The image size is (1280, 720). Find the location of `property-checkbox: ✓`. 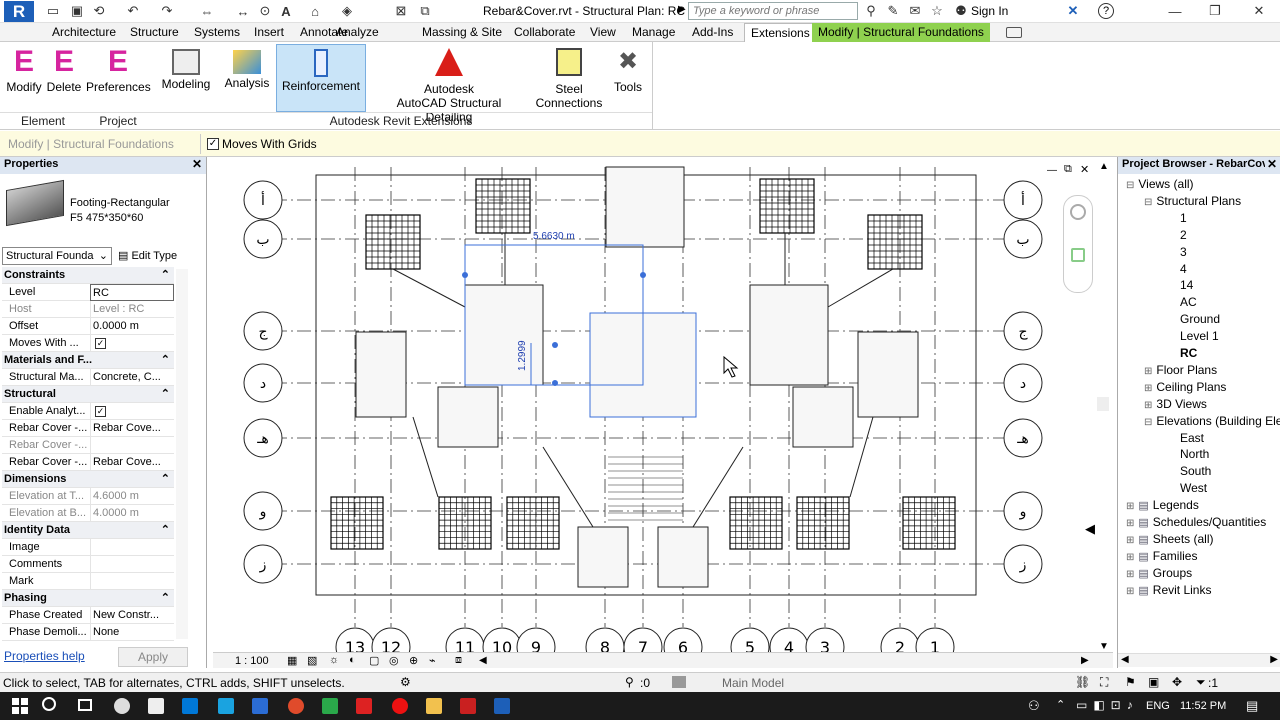

property-checkbox: ✓ is located at coordinates (100, 411).